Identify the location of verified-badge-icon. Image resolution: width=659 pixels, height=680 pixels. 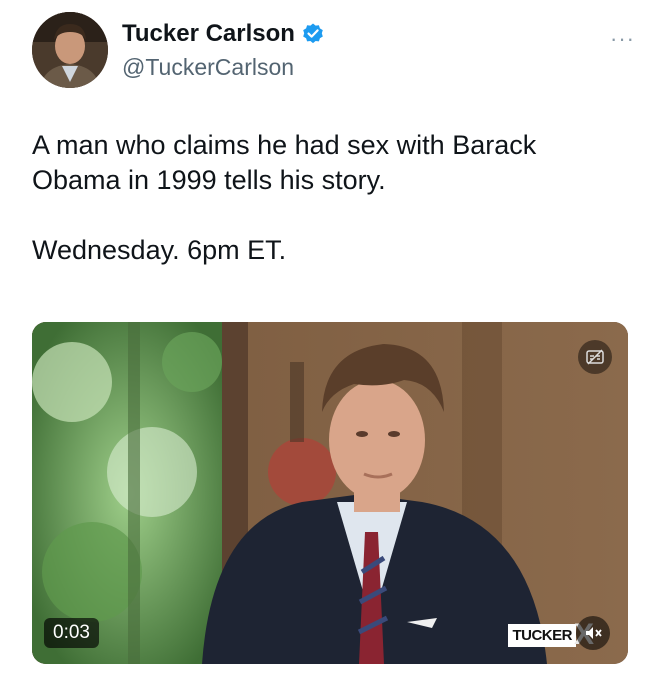
(313, 34).